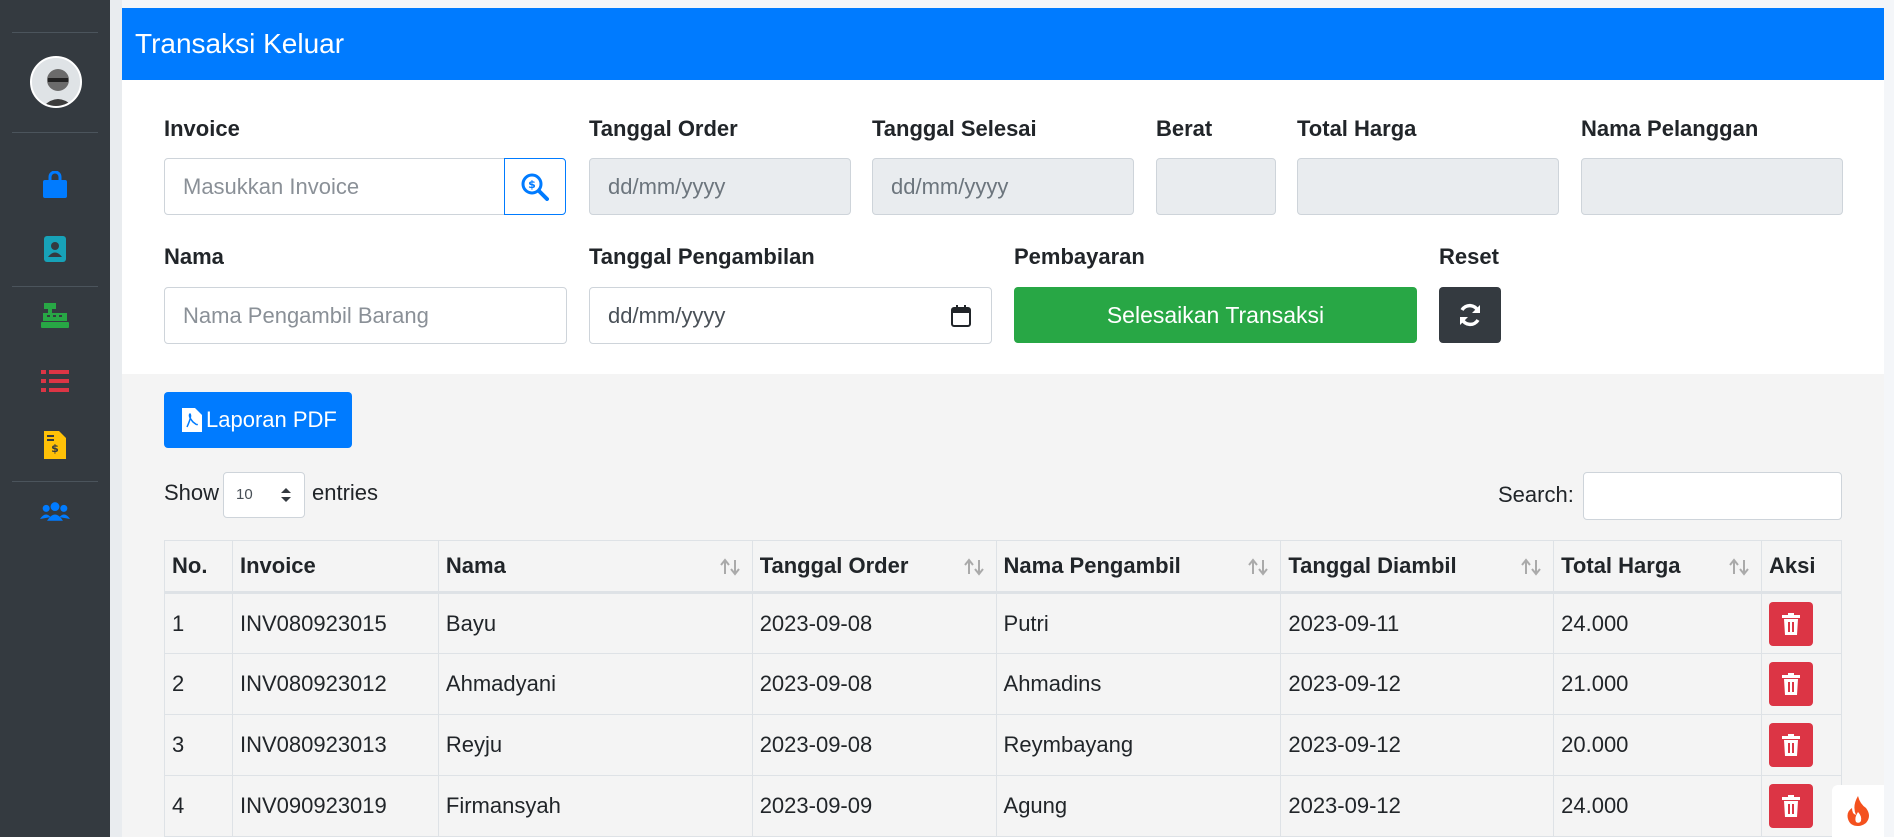  What do you see at coordinates (271, 419) in the screenshot?
I see `laporan-pdf-label: Laporan PDF` at bounding box center [271, 419].